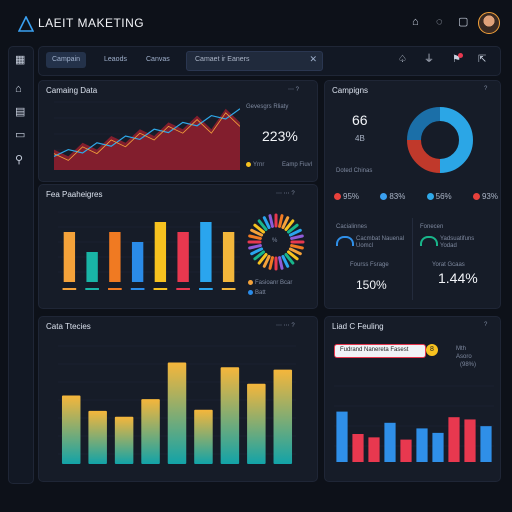  What do you see at coordinates (485, 89) in the screenshot?
I see `campaigns-menu-icon: ?` at bounding box center [485, 89].